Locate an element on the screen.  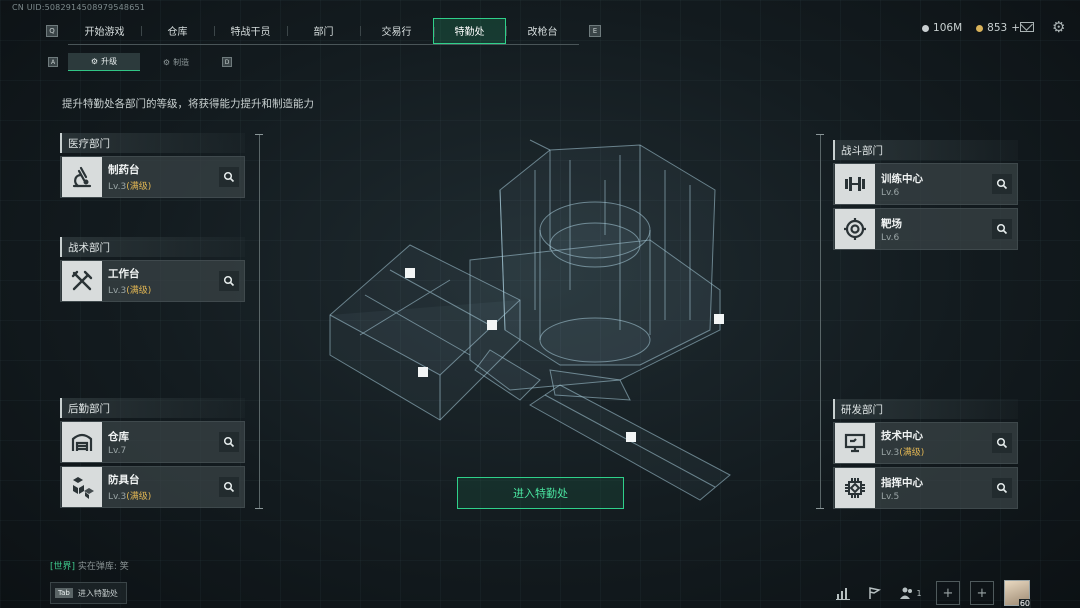
add-currency-icon: + is located at coordinates (1015, 28).